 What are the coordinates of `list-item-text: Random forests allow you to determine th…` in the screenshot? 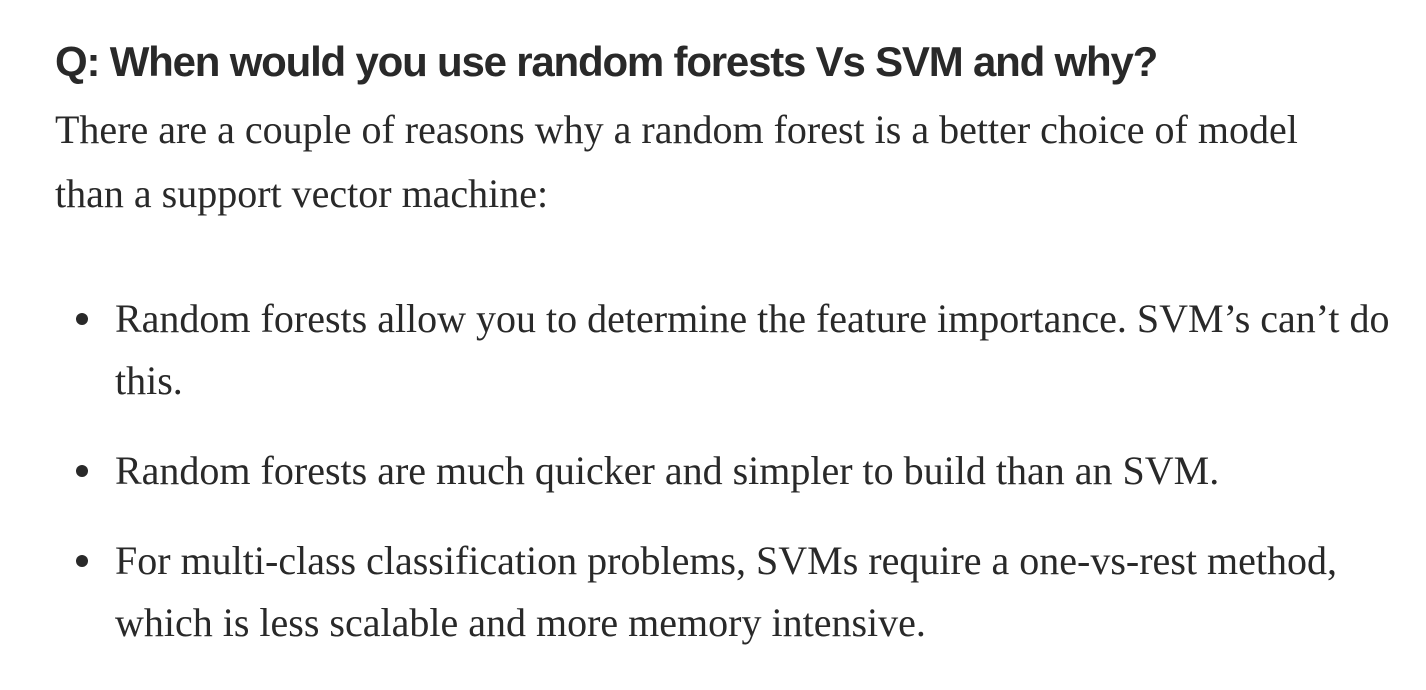 It's located at (752, 349).